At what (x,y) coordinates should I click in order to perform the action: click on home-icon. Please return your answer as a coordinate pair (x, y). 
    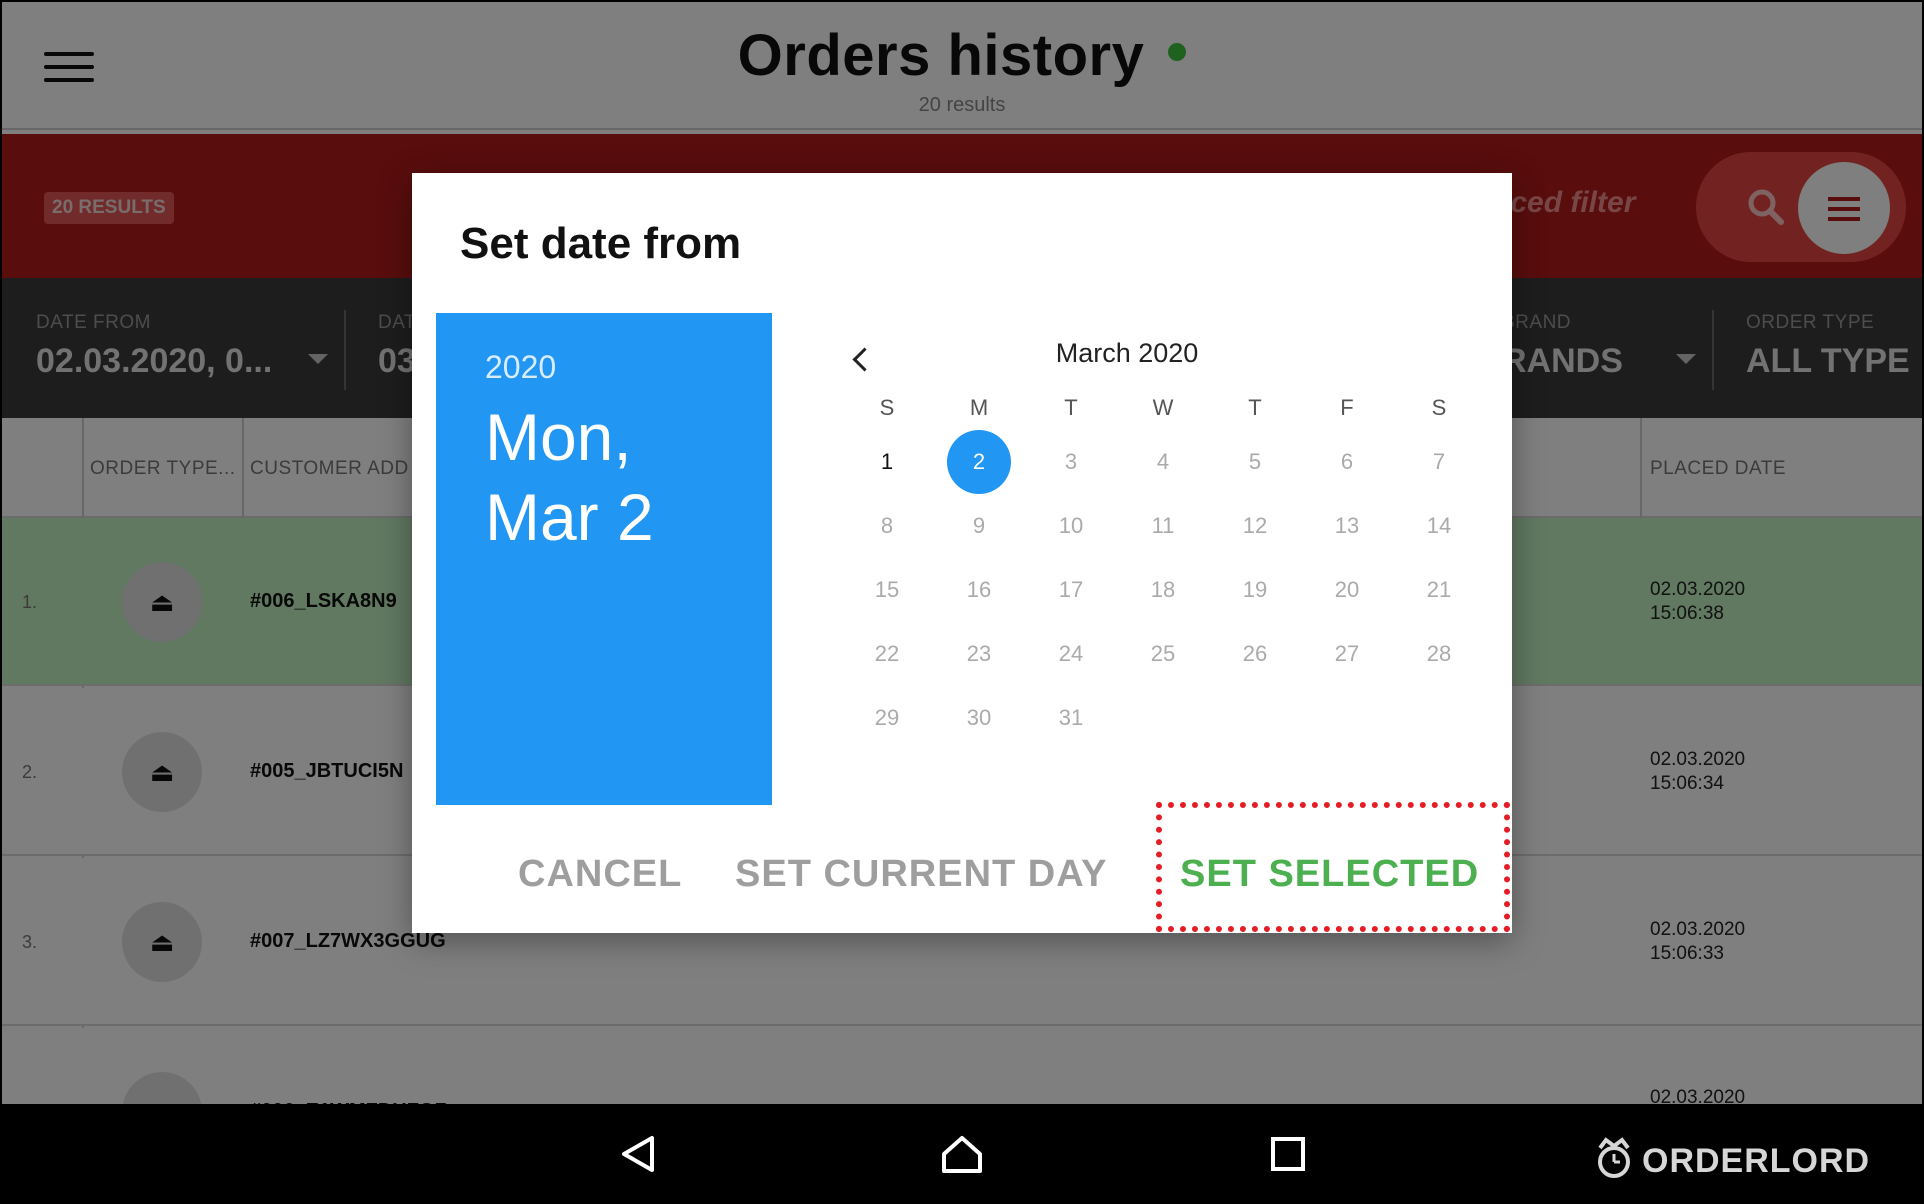
    Looking at the image, I should click on (962, 1156).